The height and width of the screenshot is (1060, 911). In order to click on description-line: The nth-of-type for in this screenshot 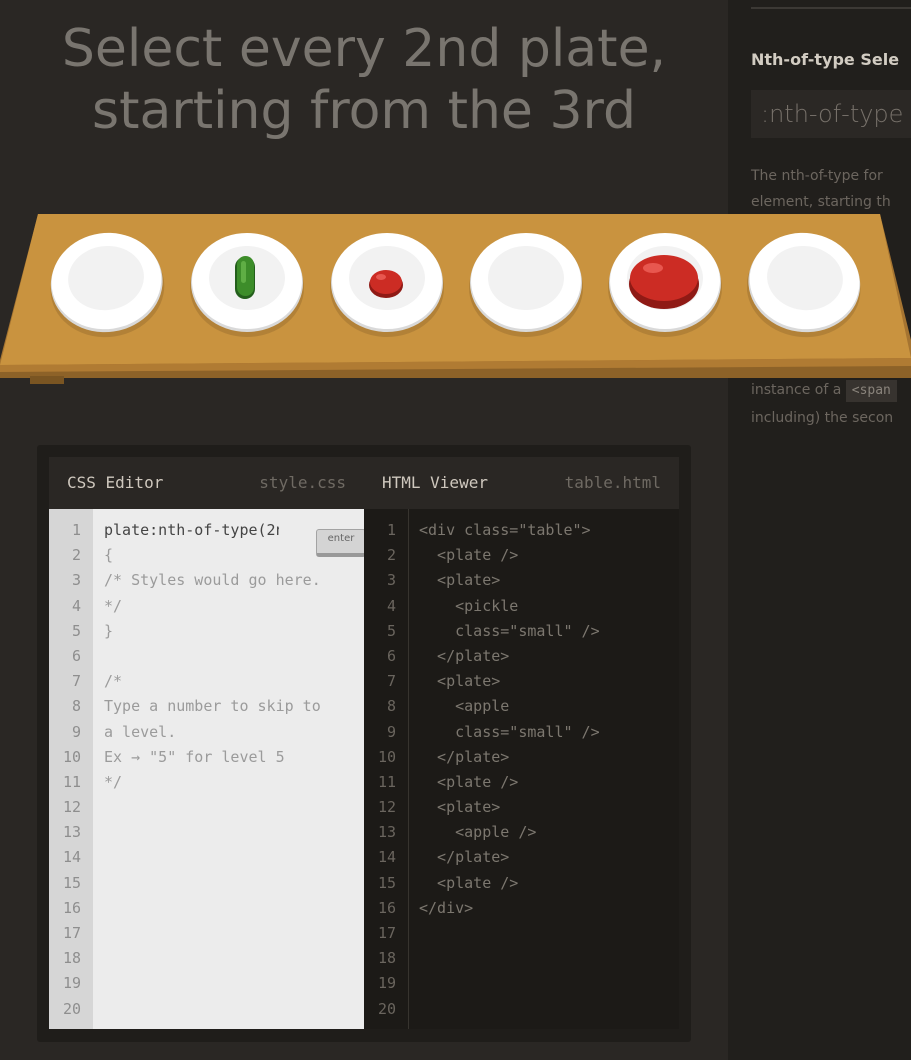, I will do `click(817, 176)`.